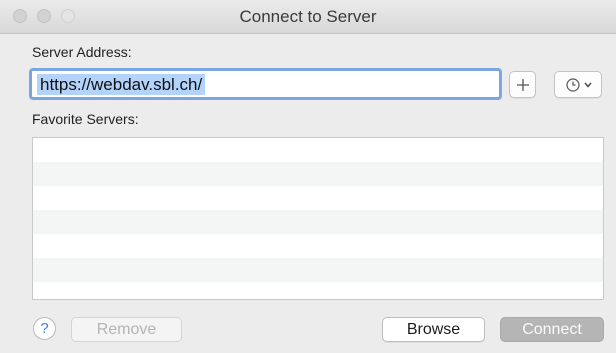 The image size is (616, 353). Describe the element at coordinates (552, 329) in the screenshot. I see `connect-button: Connect` at that location.